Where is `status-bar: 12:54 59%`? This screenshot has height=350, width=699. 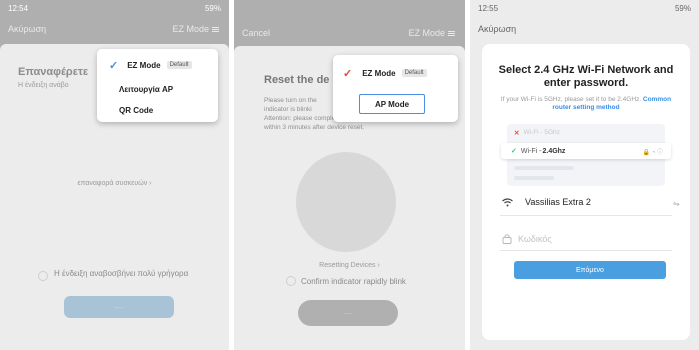 status-bar: 12:54 59% is located at coordinates (114, 9).